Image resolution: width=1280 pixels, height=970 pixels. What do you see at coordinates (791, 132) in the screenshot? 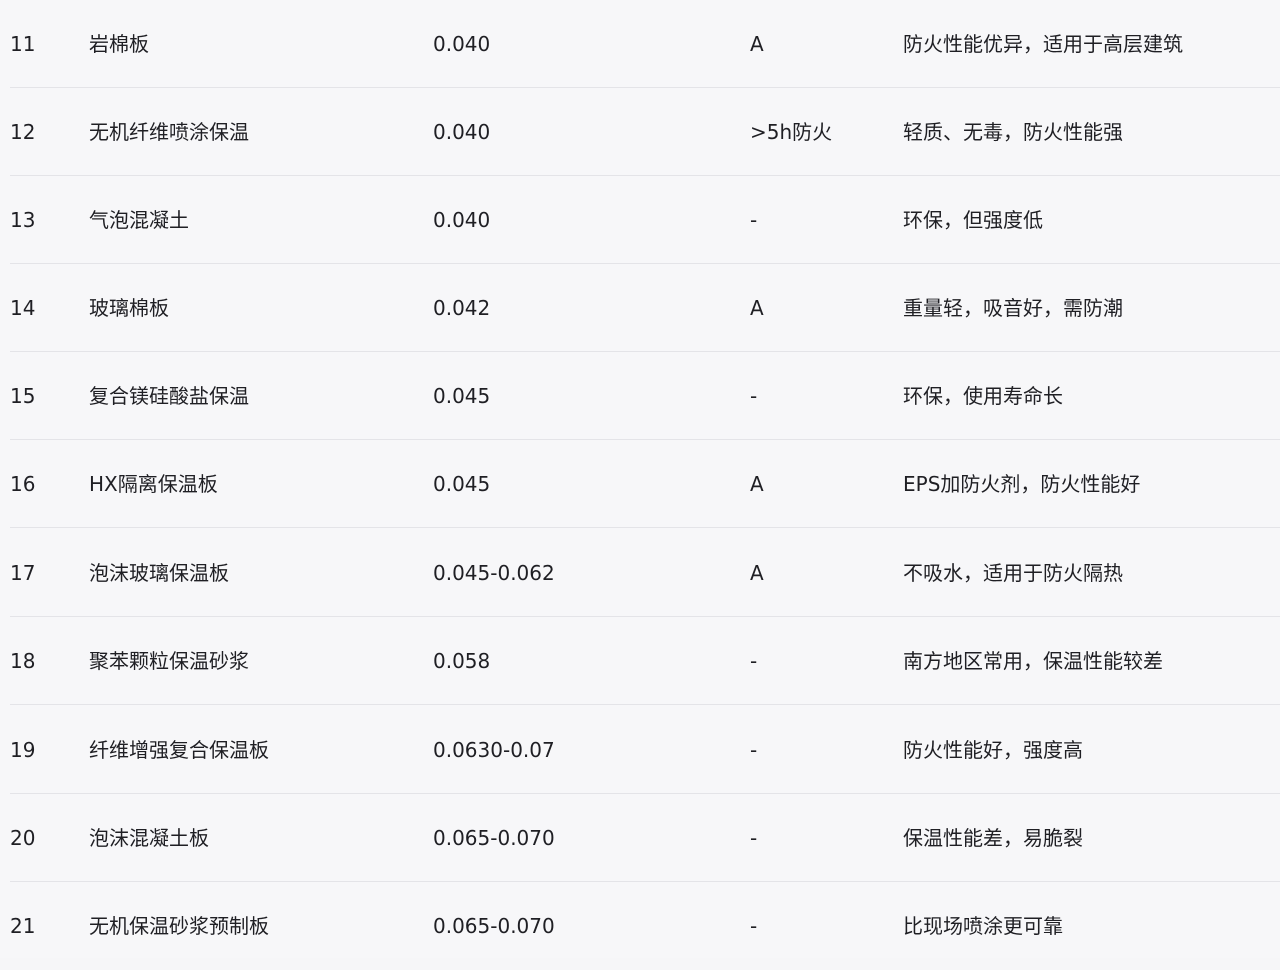
I see `fire-rating: >5h防火` at bounding box center [791, 132].